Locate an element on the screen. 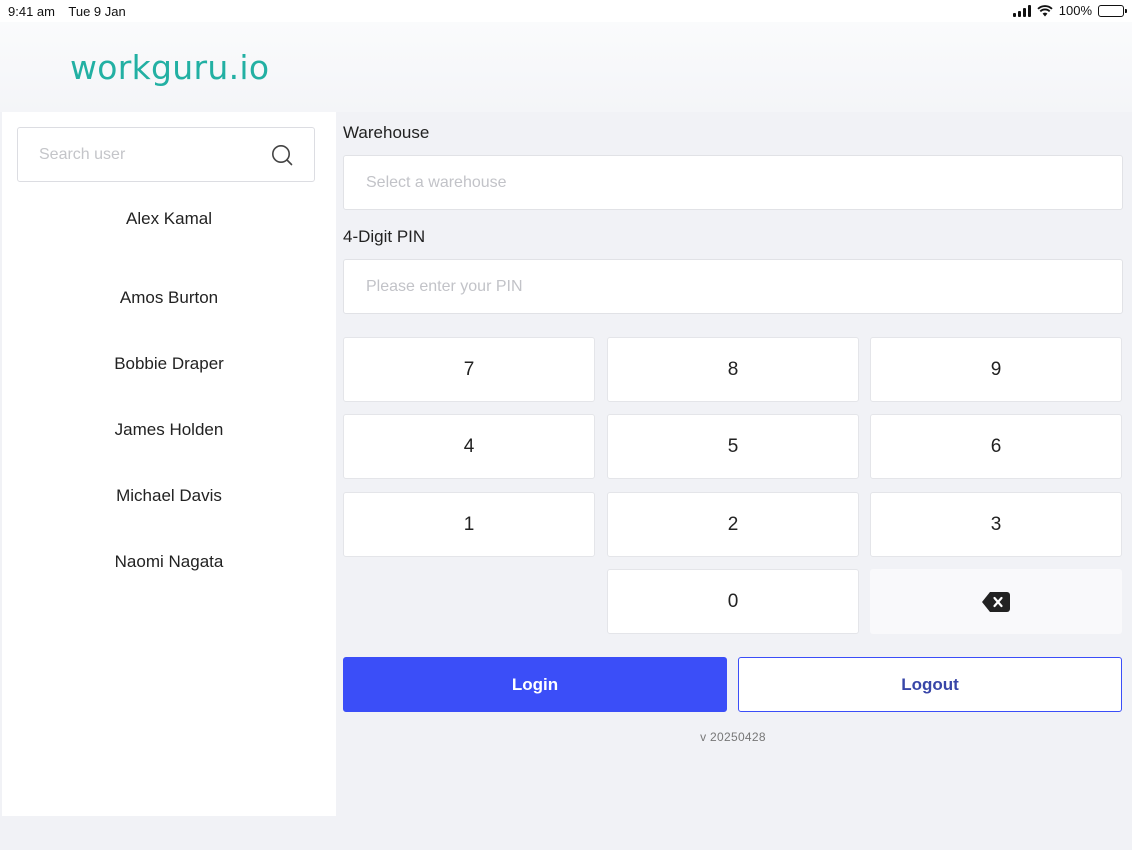  user-item-alex-kamal: Alex Kamal is located at coordinates (169, 232).